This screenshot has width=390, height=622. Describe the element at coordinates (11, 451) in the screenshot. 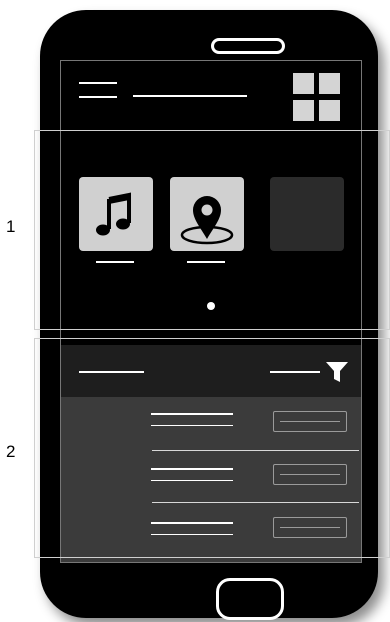

I see `section-number-2: 2` at that location.